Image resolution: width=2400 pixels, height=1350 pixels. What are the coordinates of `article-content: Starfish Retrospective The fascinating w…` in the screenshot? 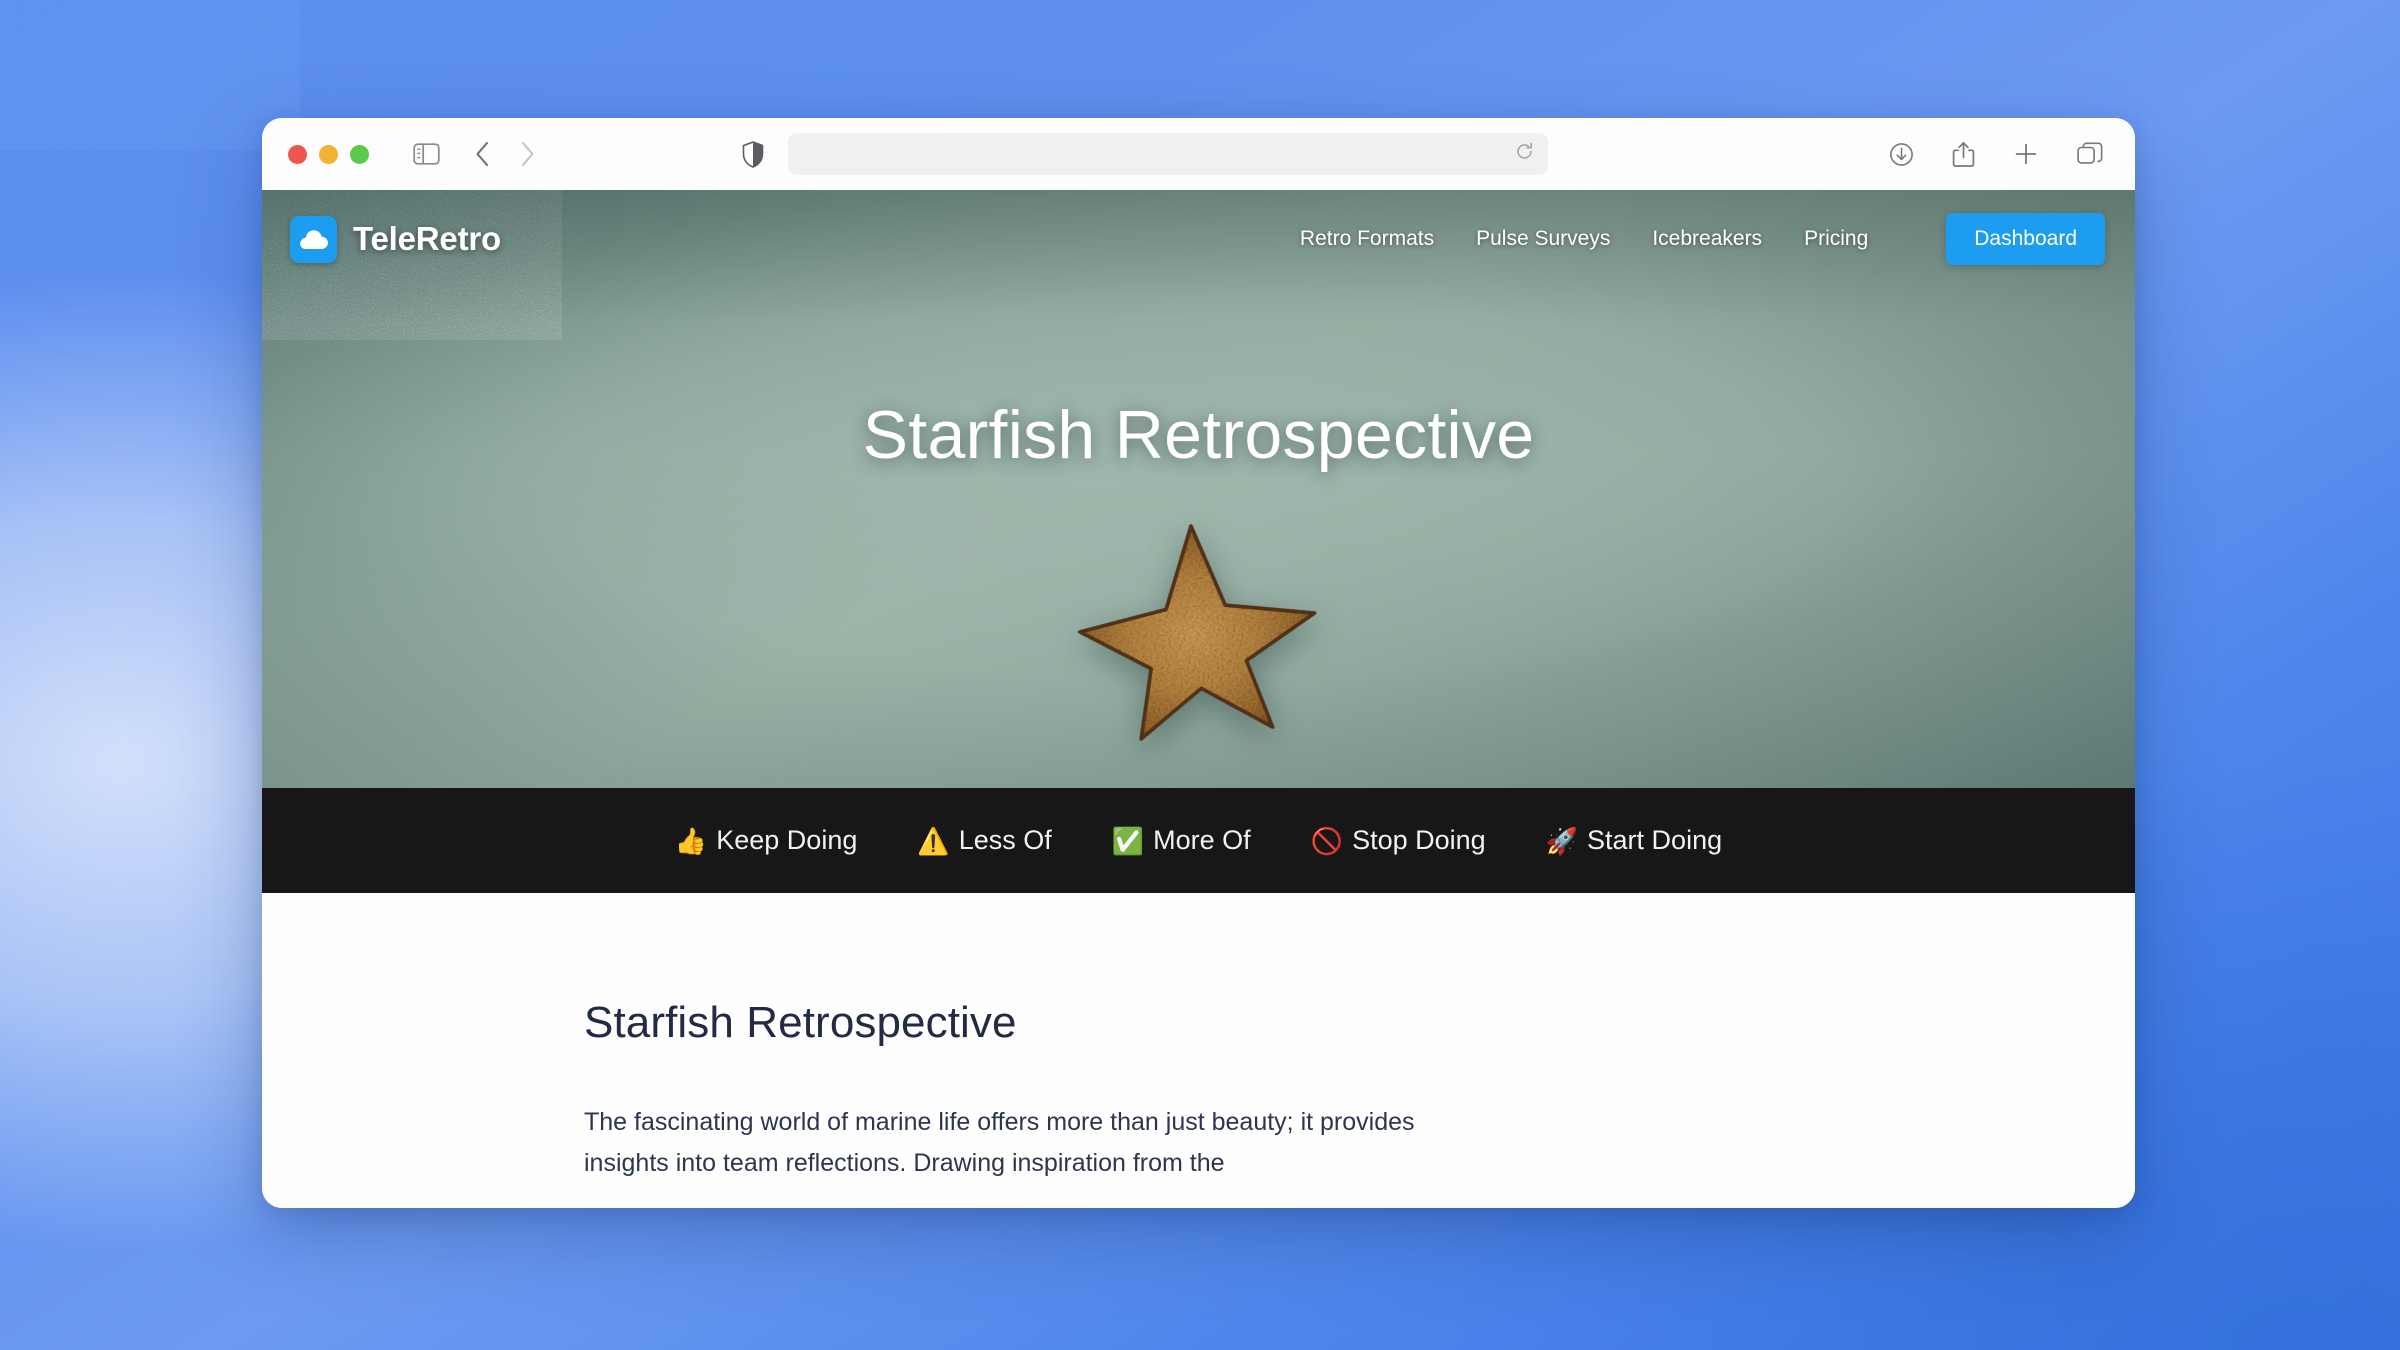 It's located at (1034, 1091).